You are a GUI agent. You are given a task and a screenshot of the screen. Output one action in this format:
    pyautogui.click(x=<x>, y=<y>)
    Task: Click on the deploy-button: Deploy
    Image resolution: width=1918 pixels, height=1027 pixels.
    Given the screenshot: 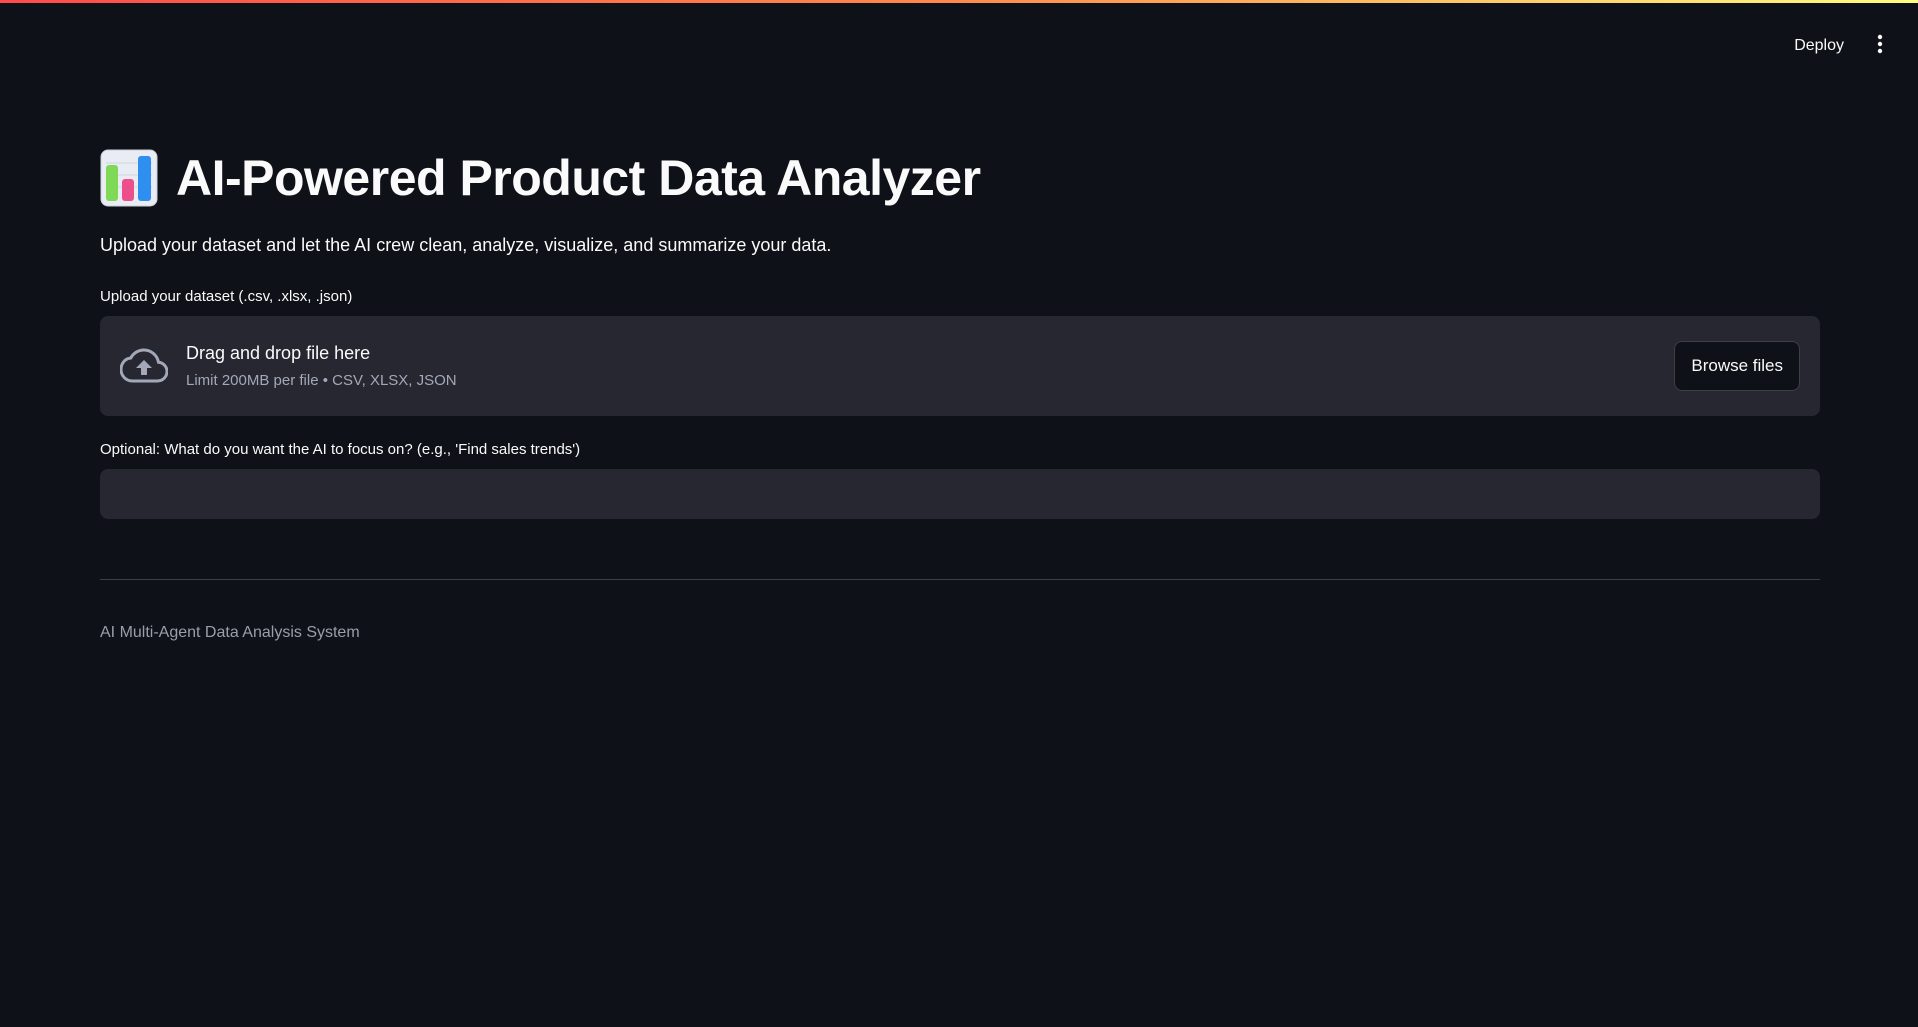 What is the action you would take?
    pyautogui.click(x=1819, y=46)
    